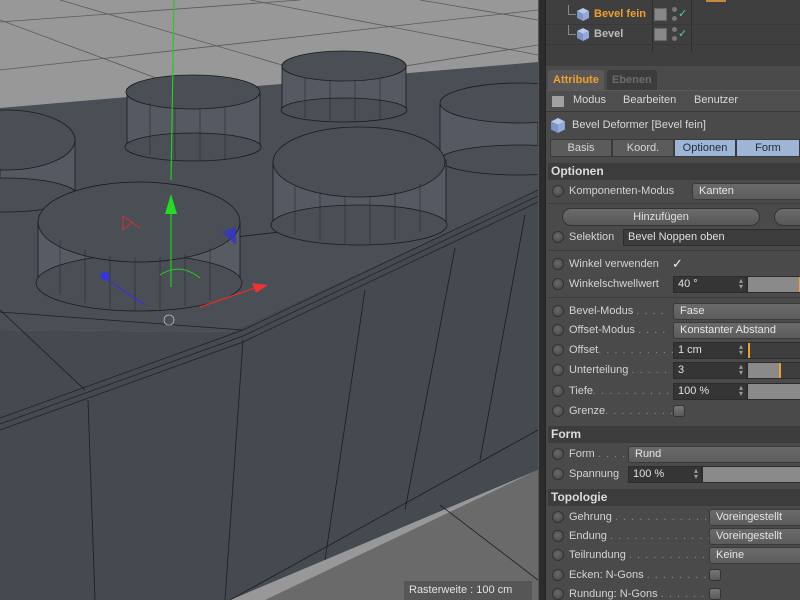 The height and width of the screenshot is (600, 800). Describe the element at coordinates (714, 454) in the screenshot. I see `form-dropdown: Rund` at that location.